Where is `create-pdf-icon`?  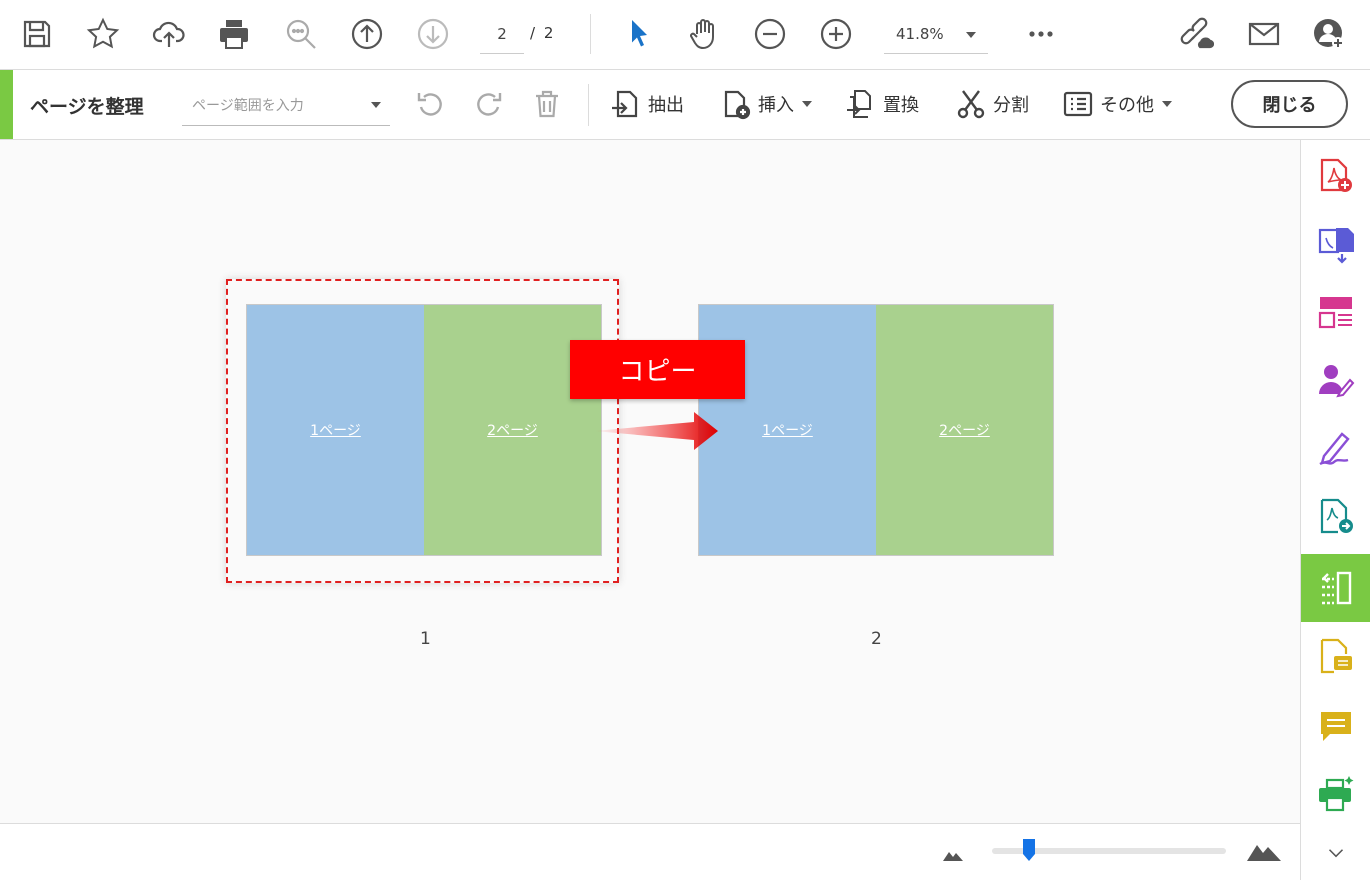
create-pdf-icon is located at coordinates (1336, 175).